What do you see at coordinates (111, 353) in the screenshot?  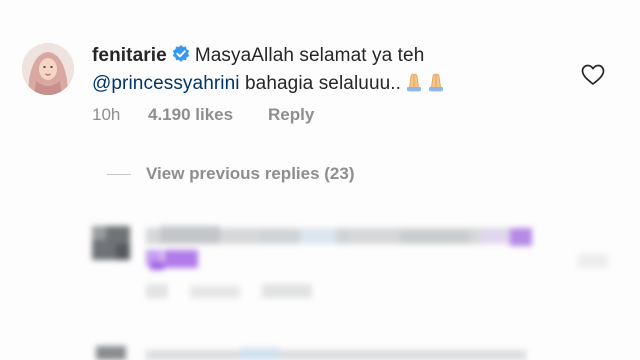 I see `redacted-next-reply` at bounding box center [111, 353].